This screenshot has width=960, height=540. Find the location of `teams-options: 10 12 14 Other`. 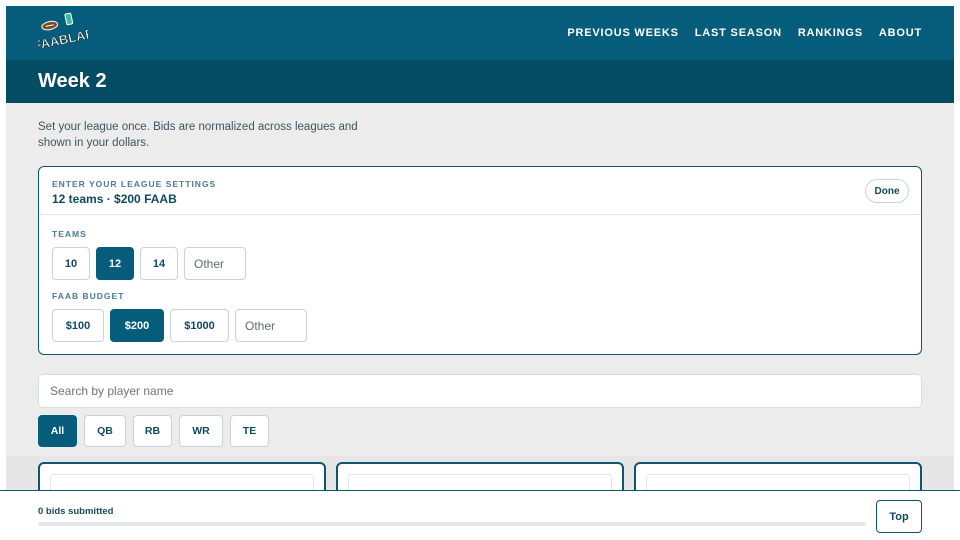

teams-options: 10 12 14 Other is located at coordinates (149, 263).